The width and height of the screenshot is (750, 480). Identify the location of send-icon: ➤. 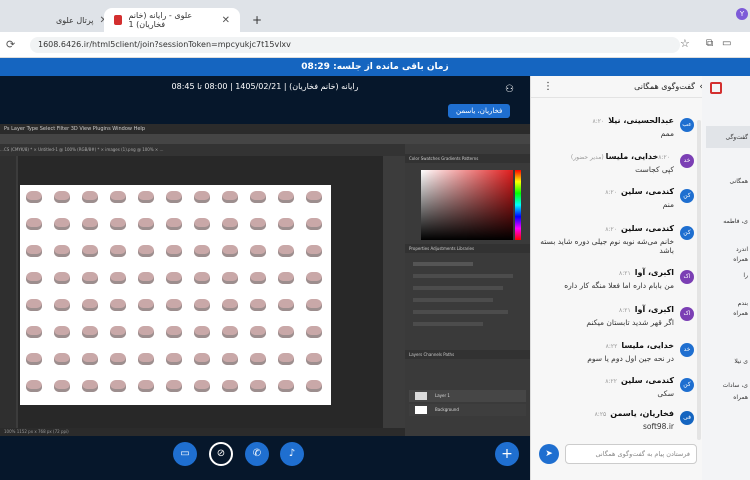
(549, 454).